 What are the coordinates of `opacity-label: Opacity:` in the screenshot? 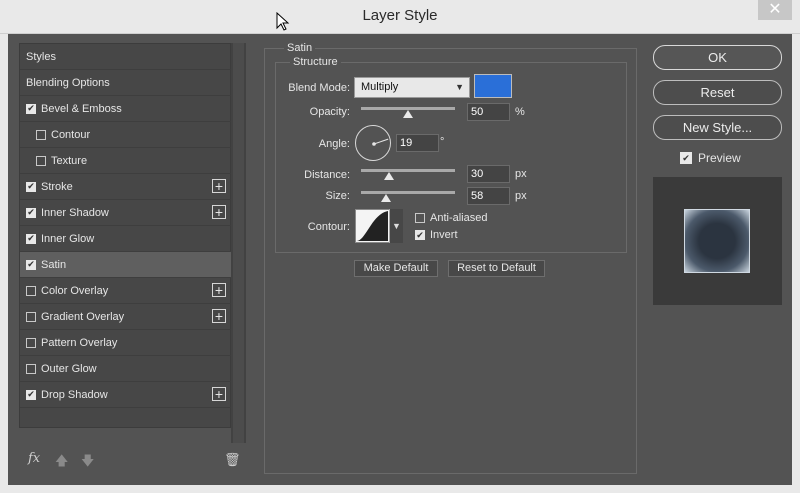 It's located at (329, 112).